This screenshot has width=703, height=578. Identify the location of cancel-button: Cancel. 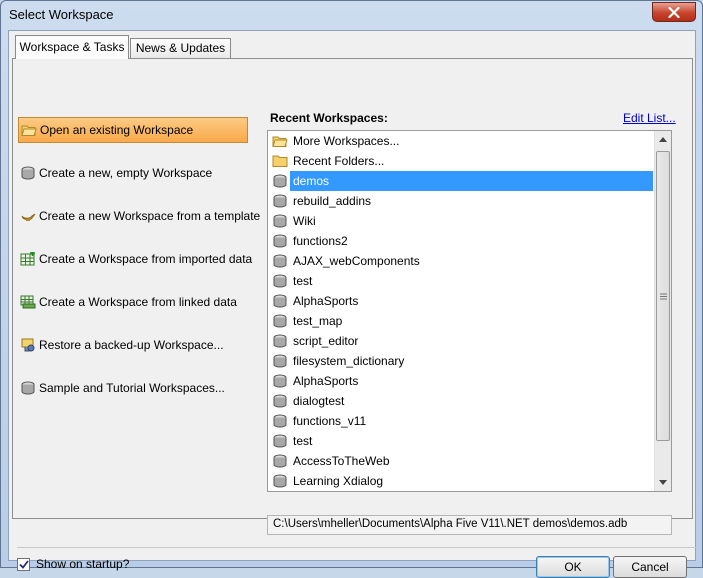
(650, 567).